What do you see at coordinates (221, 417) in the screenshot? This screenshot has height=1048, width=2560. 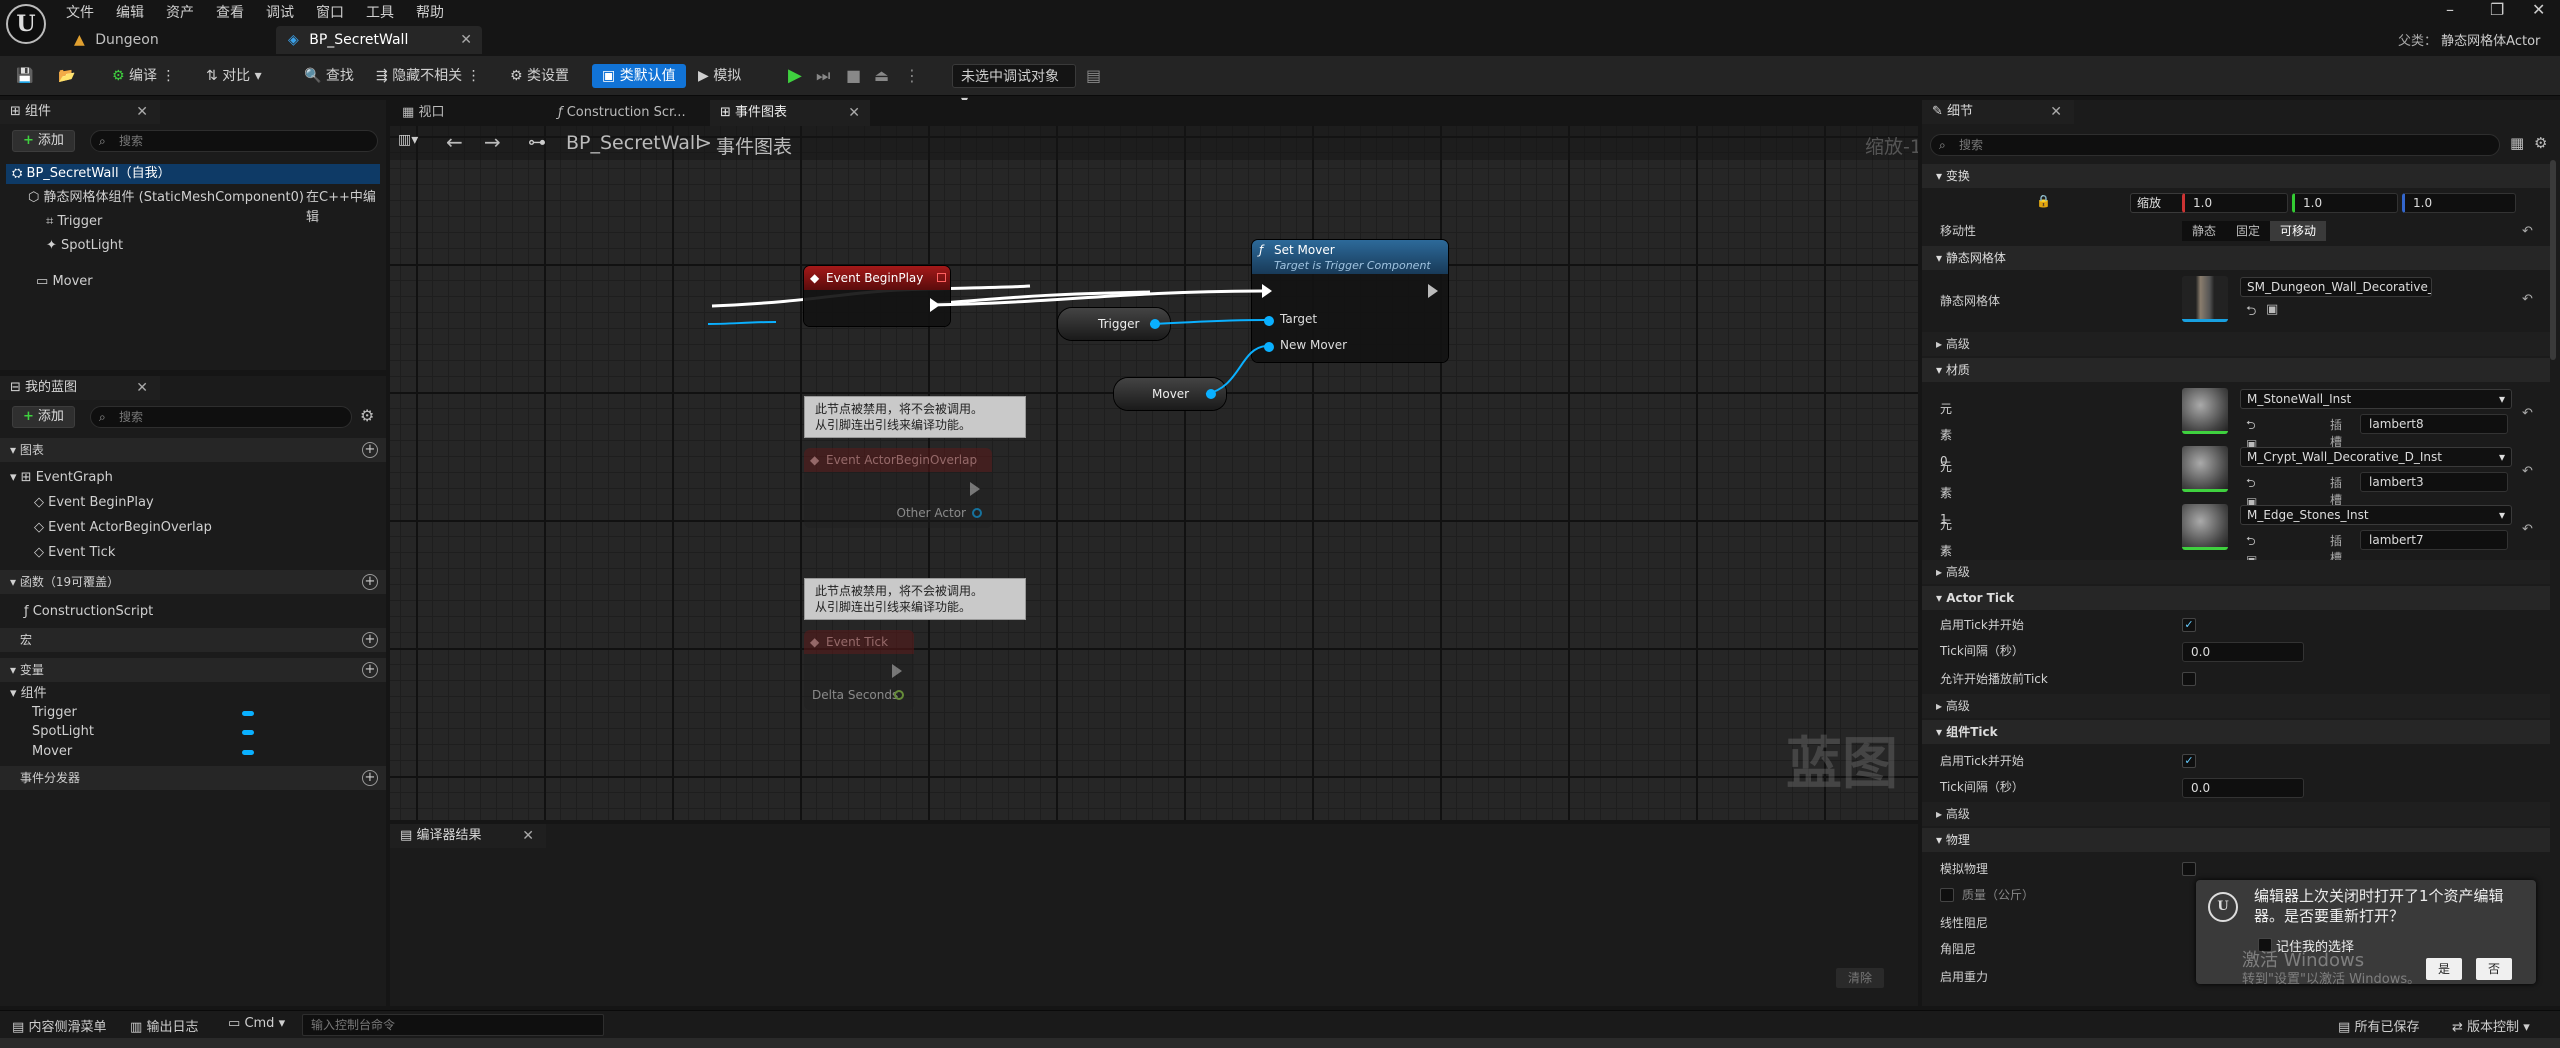 I see `my-blueprint-search-input: ⌕ 搜索` at bounding box center [221, 417].